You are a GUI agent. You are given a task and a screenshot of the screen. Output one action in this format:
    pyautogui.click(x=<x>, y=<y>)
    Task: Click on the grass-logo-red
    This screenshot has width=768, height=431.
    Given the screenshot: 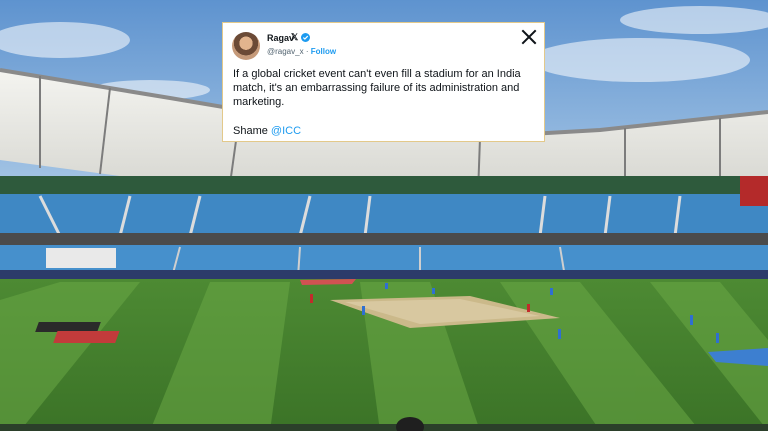 What is the action you would take?
    pyautogui.click(x=86, y=337)
    